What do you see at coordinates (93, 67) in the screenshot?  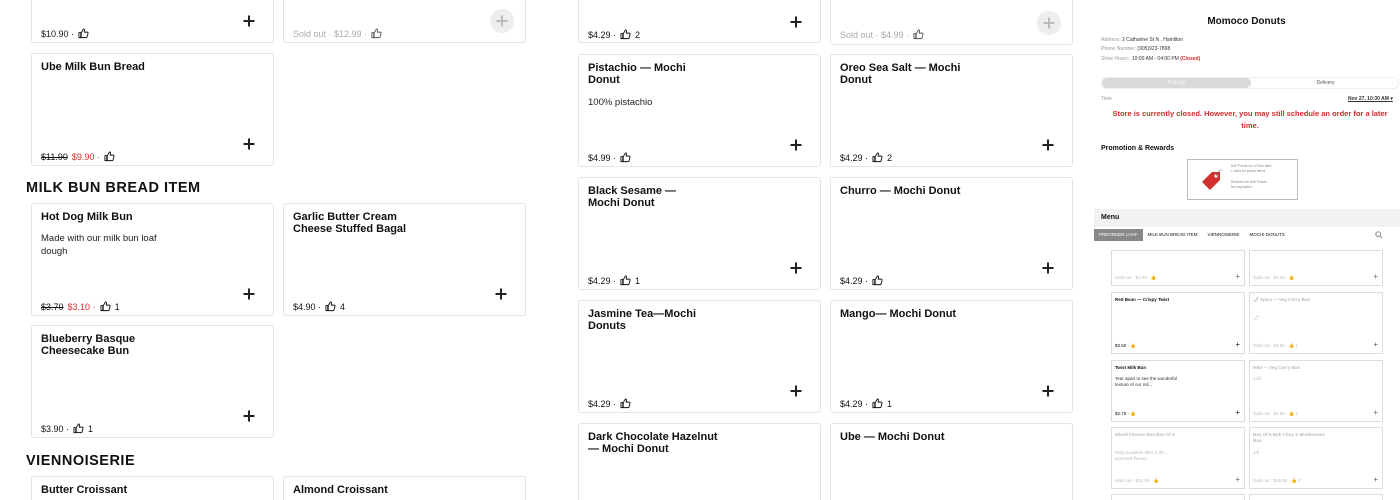 I see `product-name: Ube Milk Bun Bread` at bounding box center [93, 67].